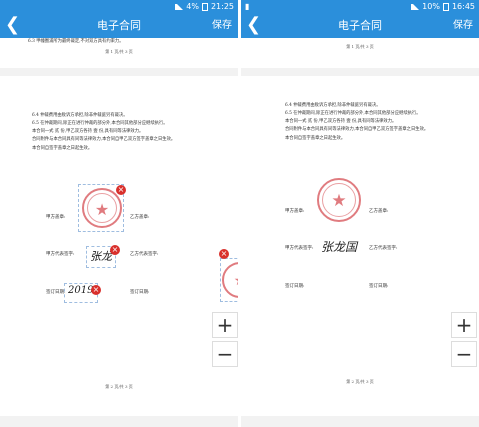  I want to click on status-icons: 10% 16:45, so click(443, 7).